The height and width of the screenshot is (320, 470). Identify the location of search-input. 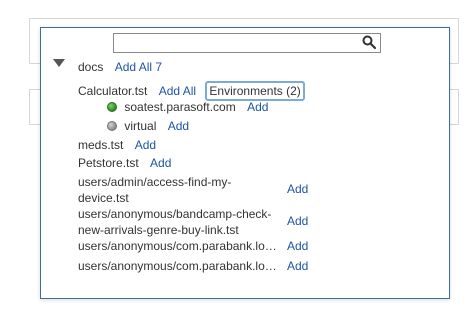
(238, 43).